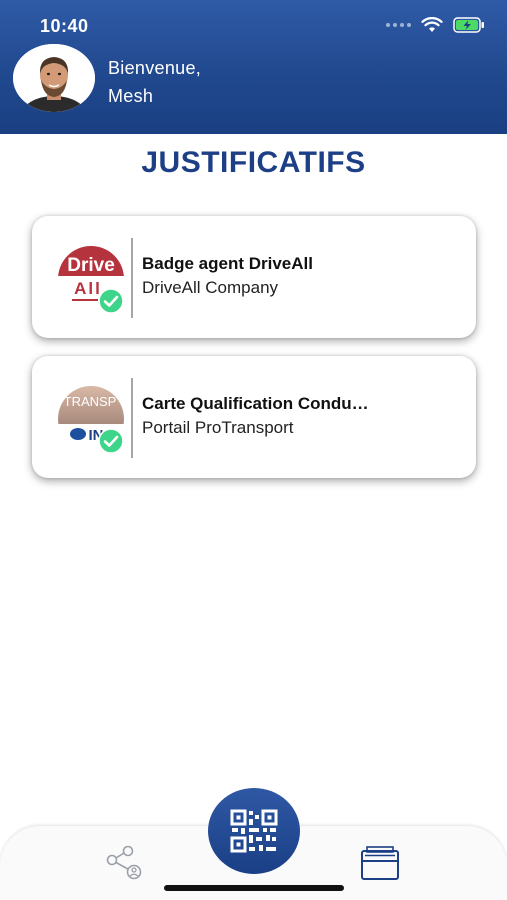  Describe the element at coordinates (90, 401) in the screenshot. I see `svg-text: TRANSP` at that location.